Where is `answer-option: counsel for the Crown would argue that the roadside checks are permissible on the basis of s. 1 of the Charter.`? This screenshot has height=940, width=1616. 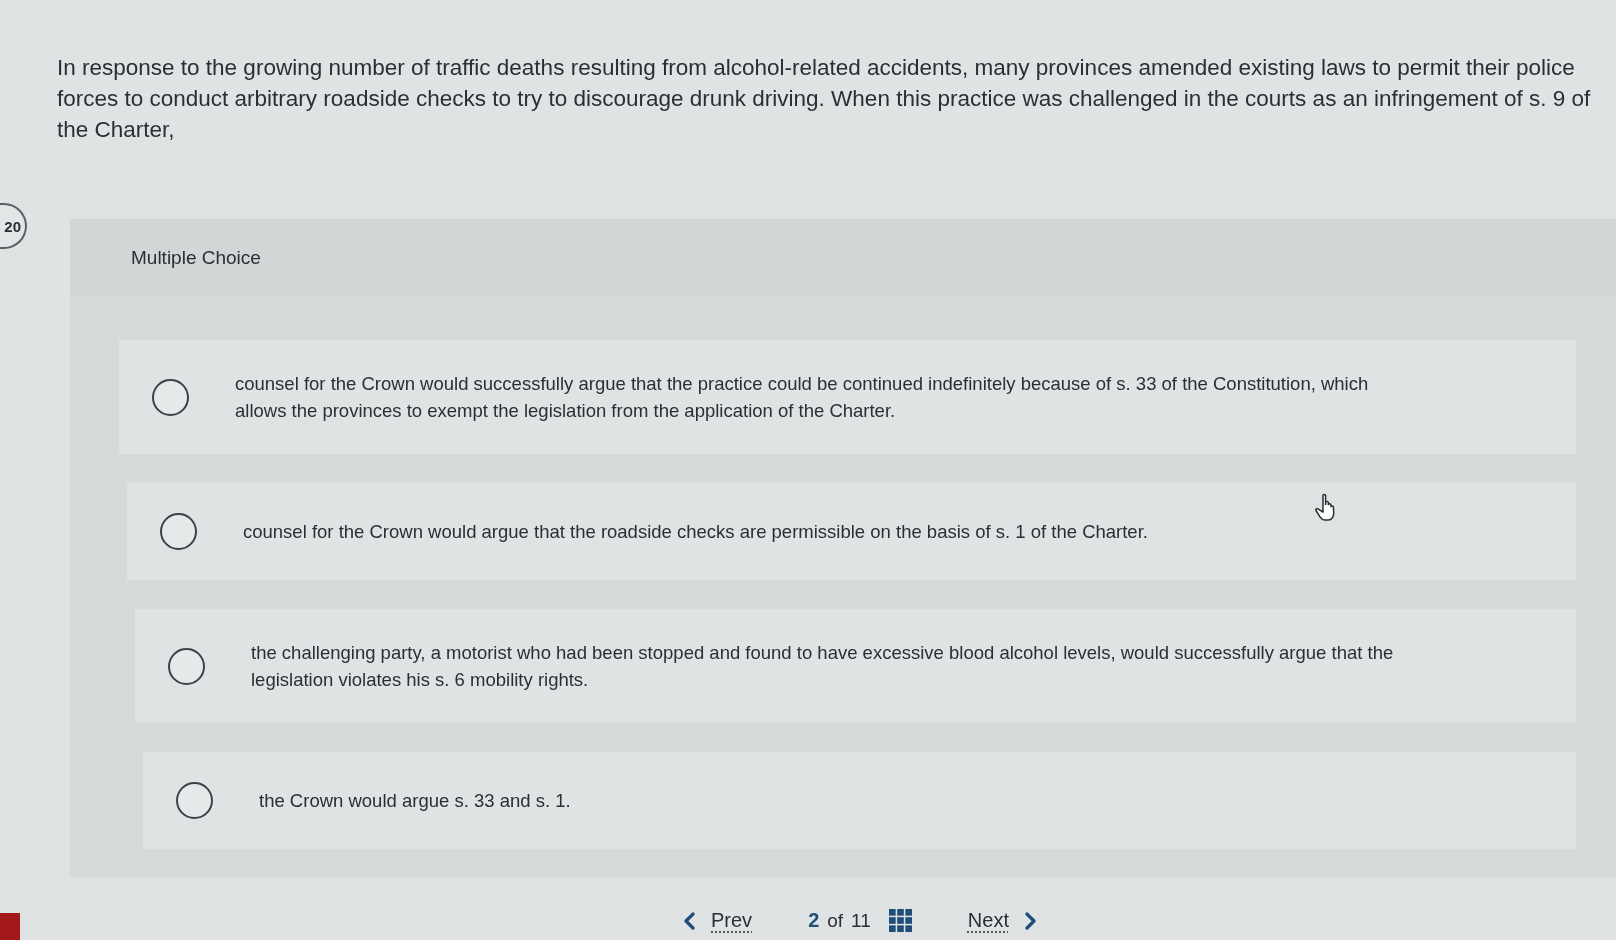 answer-option: counsel for the Crown would argue that the roadside checks are permissible on the basis of s. 1 of the Charter. is located at coordinates (851, 531).